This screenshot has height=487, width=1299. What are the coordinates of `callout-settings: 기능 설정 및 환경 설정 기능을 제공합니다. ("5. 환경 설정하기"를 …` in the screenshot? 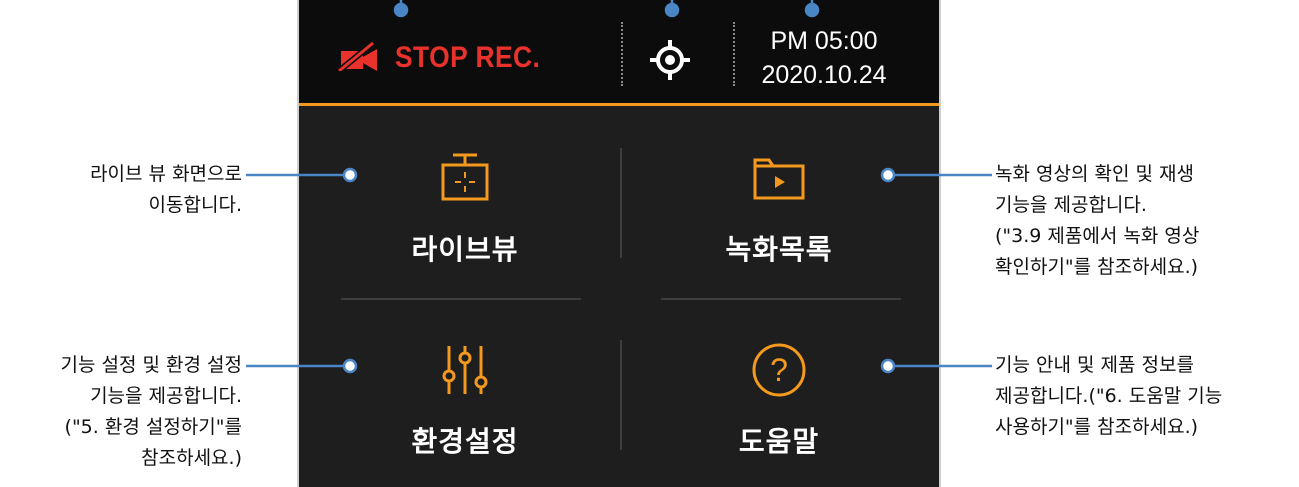 It's located at (151, 412).